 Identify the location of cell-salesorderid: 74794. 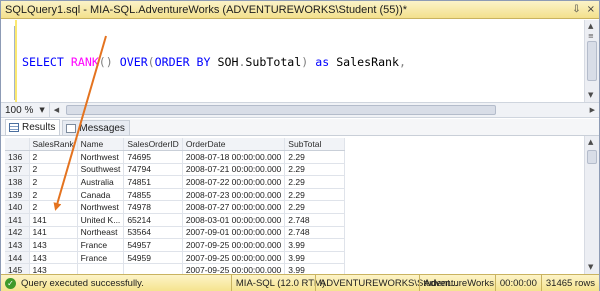
(153, 170).